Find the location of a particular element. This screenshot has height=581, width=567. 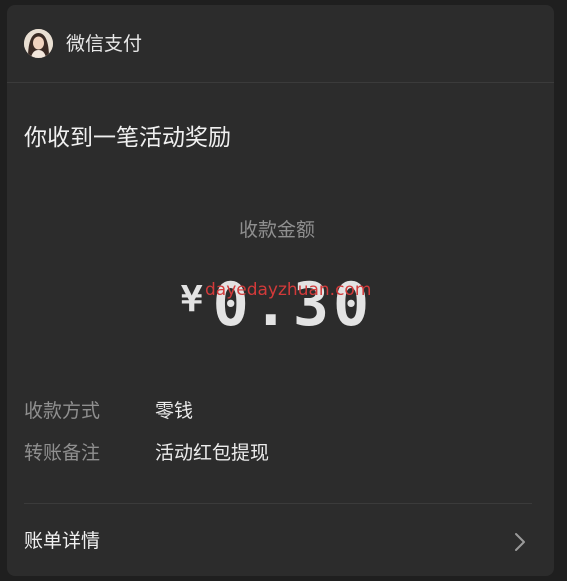

detail-value: 零钱 is located at coordinates (174, 411).